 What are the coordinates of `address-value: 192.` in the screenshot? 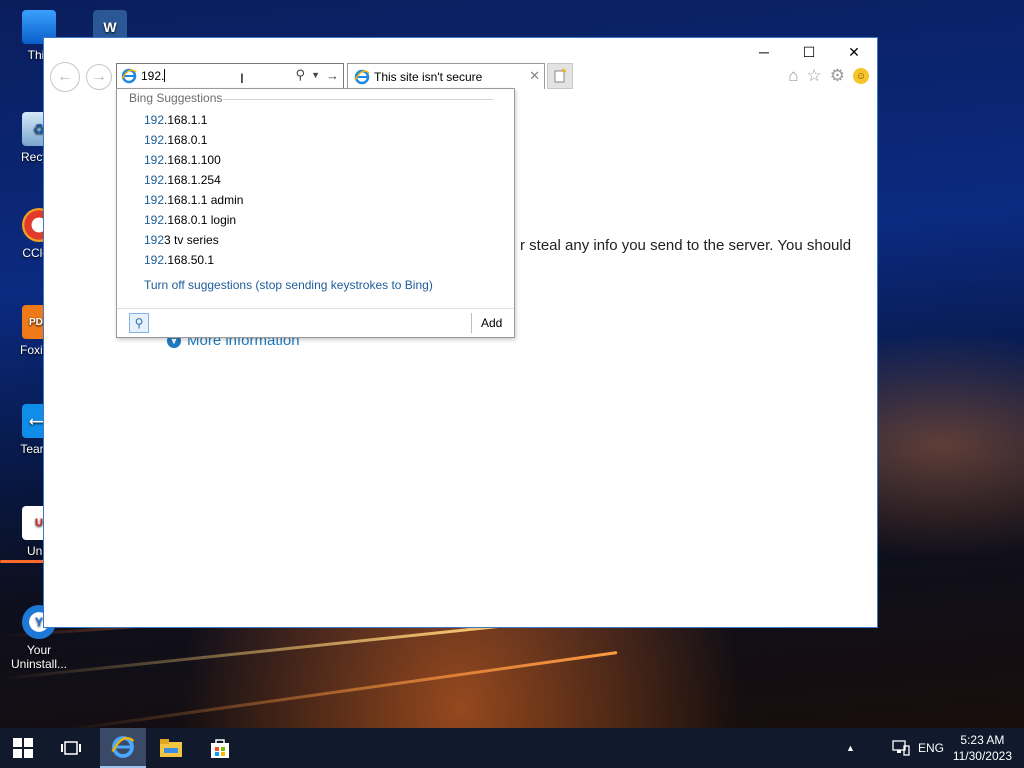 It's located at (153, 76).